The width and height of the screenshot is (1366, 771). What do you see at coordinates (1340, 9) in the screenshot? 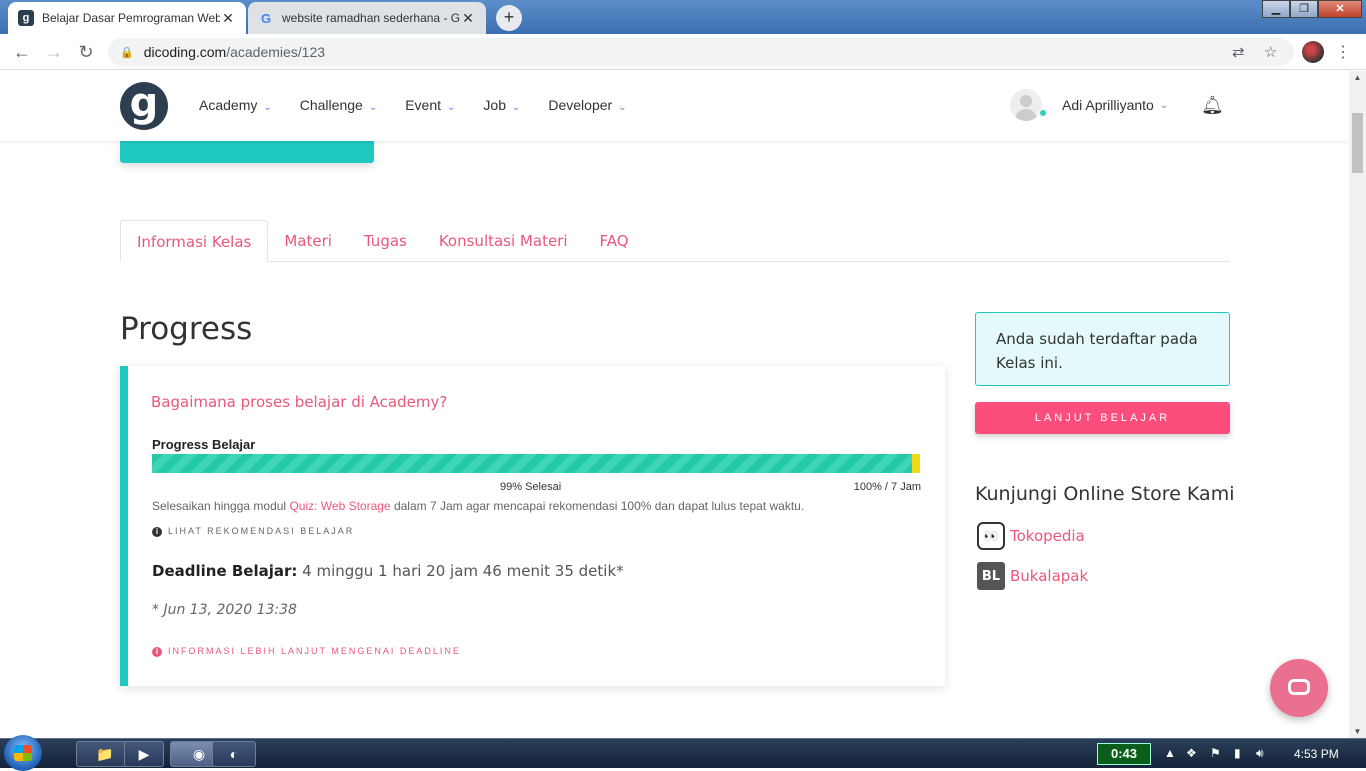
I see `close-window-button: ✕` at bounding box center [1340, 9].